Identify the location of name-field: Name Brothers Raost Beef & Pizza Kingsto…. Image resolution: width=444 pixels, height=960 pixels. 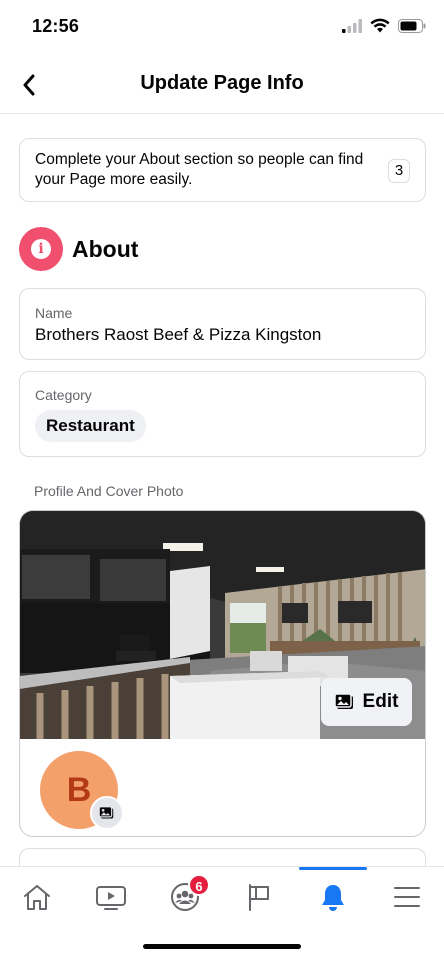
(222, 324).